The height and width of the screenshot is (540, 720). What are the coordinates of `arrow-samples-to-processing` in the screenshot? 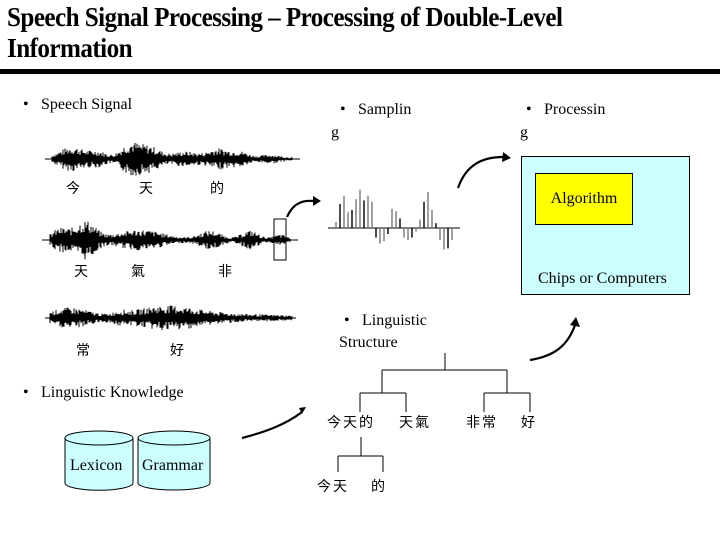 It's located at (480, 172).